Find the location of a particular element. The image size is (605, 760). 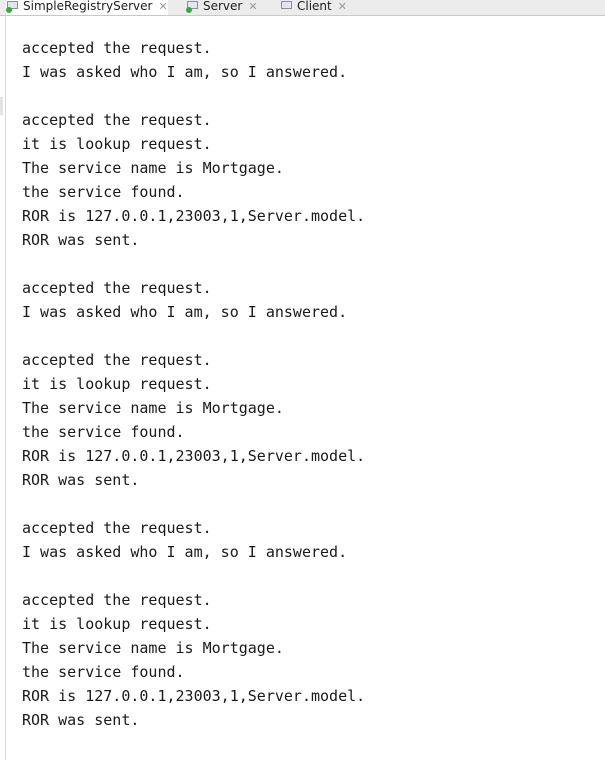

output-tab-bar: SimpleRegistryServer ✕ Server ✕ Client ✕ is located at coordinates (302, 8).